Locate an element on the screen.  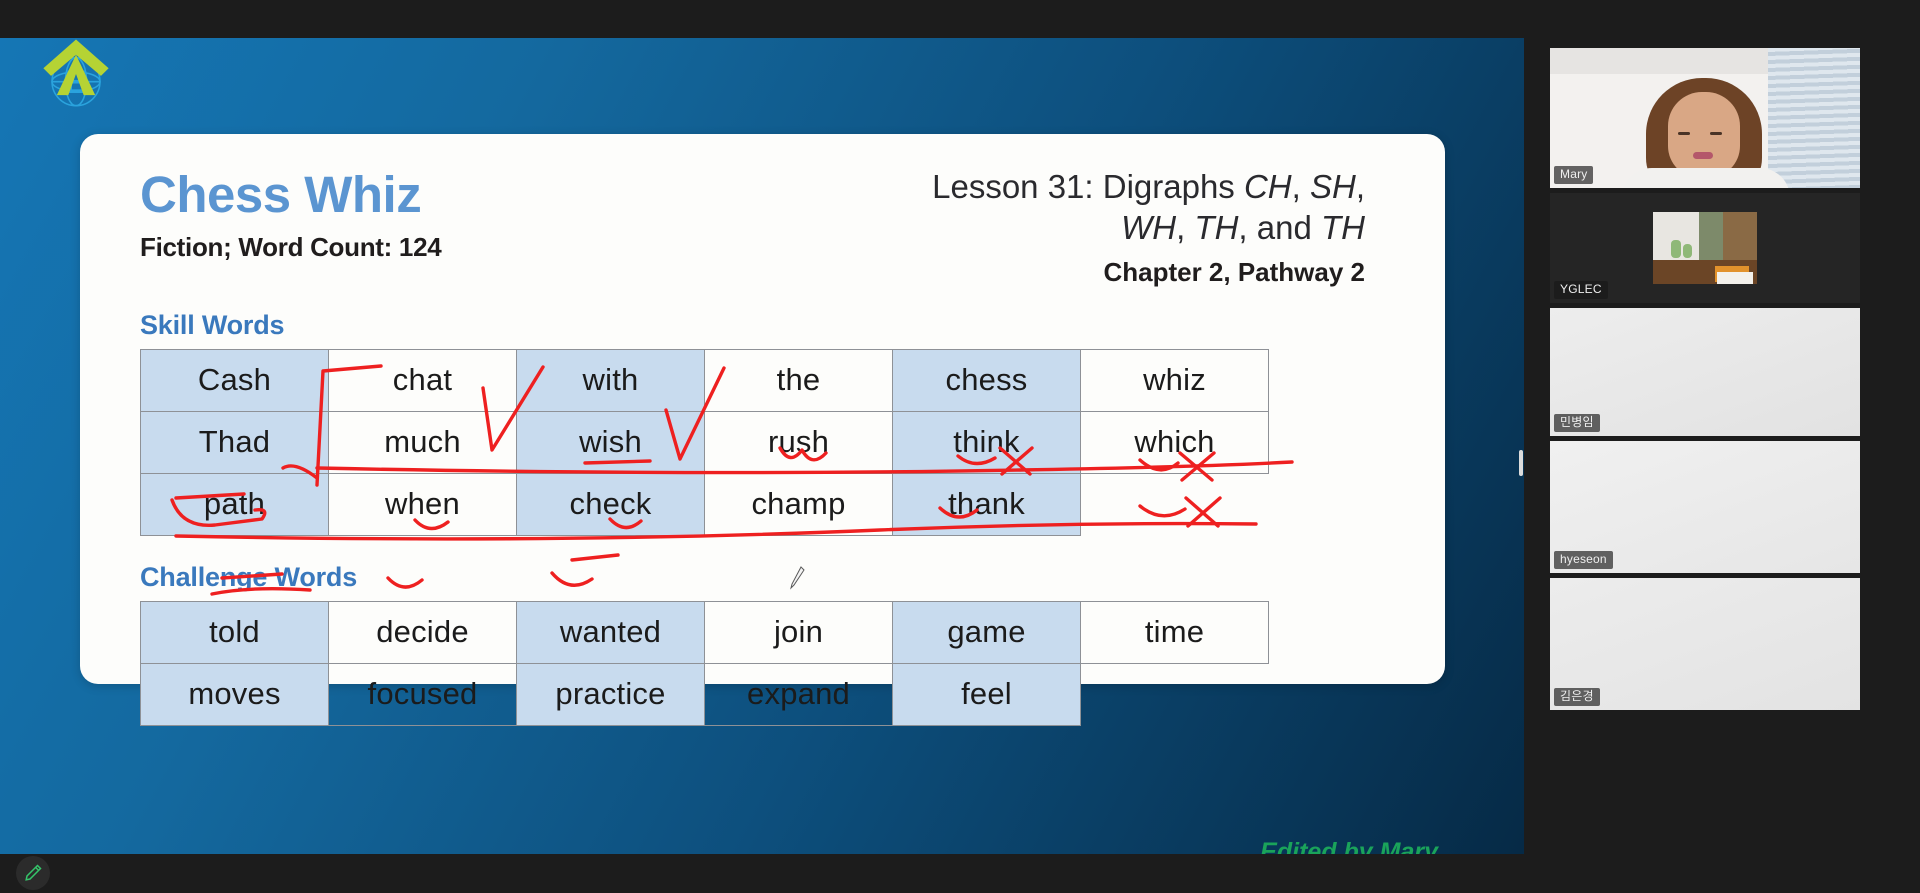
word-cell: rush is located at coordinates (798, 442).